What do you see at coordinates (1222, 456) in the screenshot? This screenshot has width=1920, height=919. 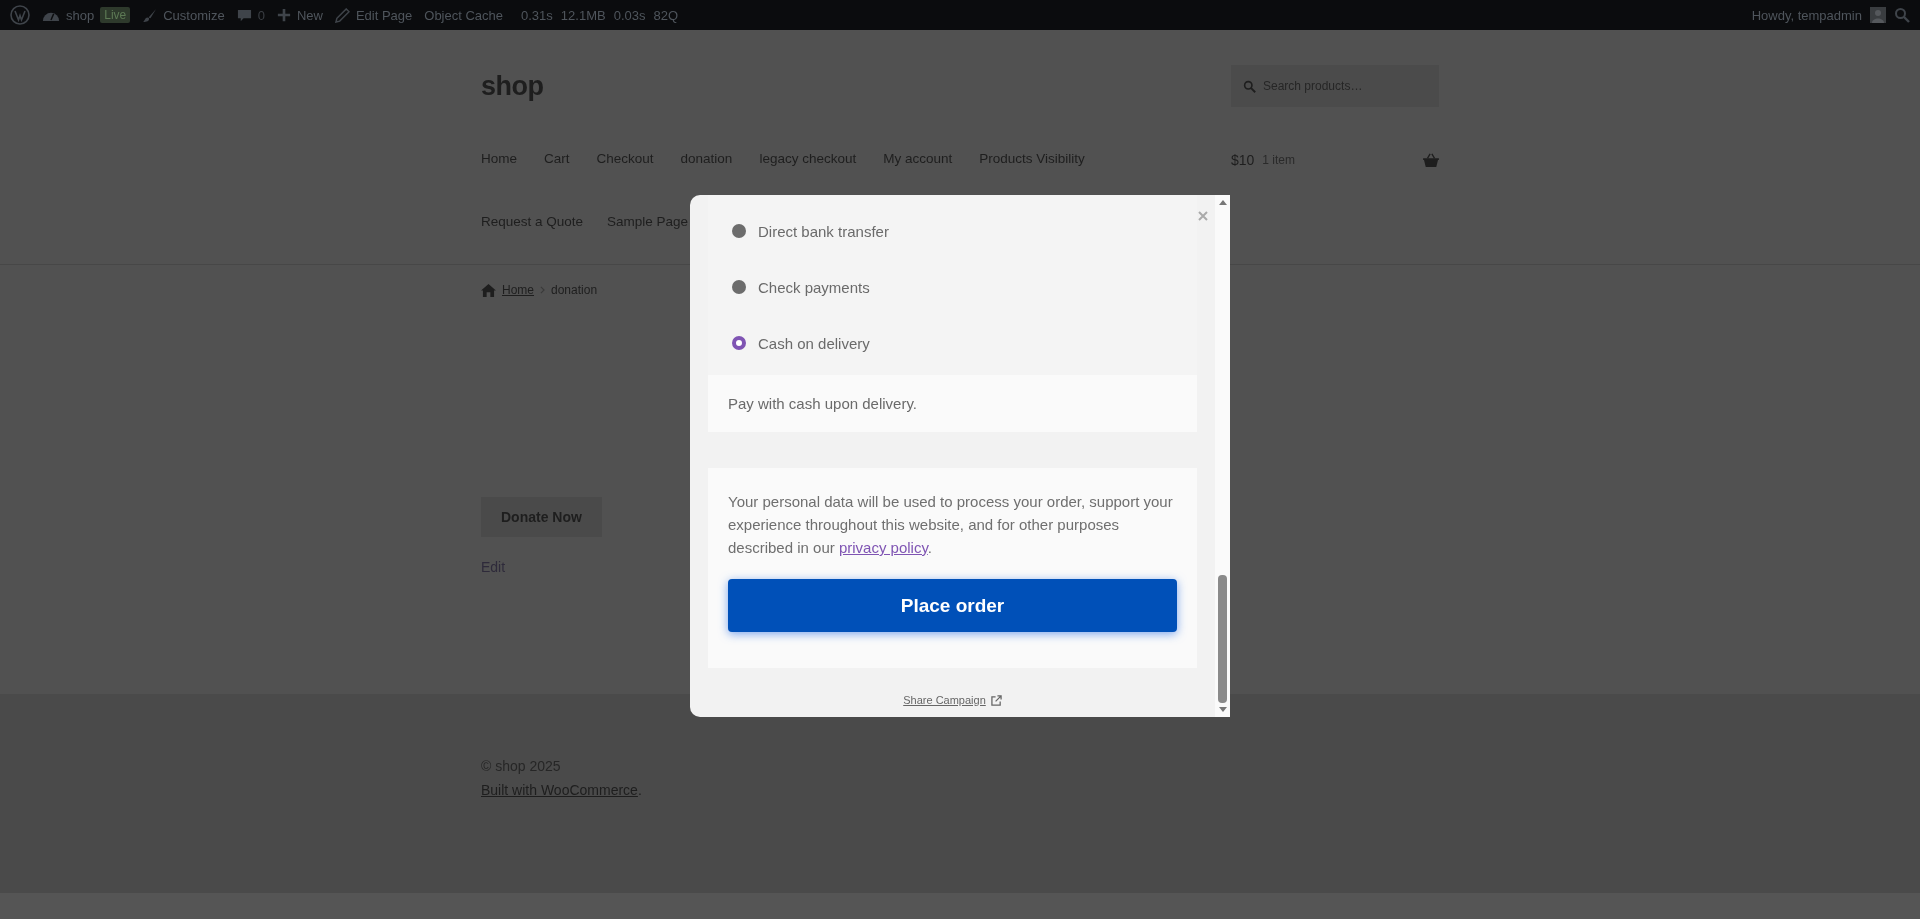 I see `scrollbar` at bounding box center [1222, 456].